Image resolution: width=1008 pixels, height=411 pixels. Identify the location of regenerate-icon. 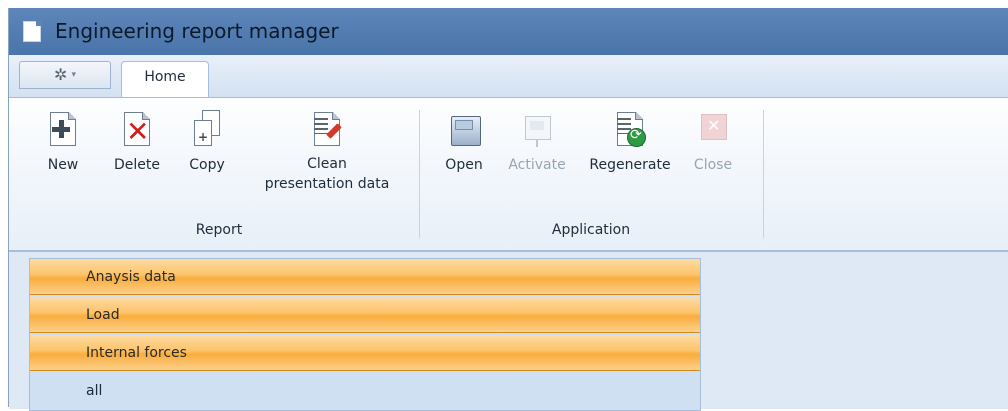
(630, 130).